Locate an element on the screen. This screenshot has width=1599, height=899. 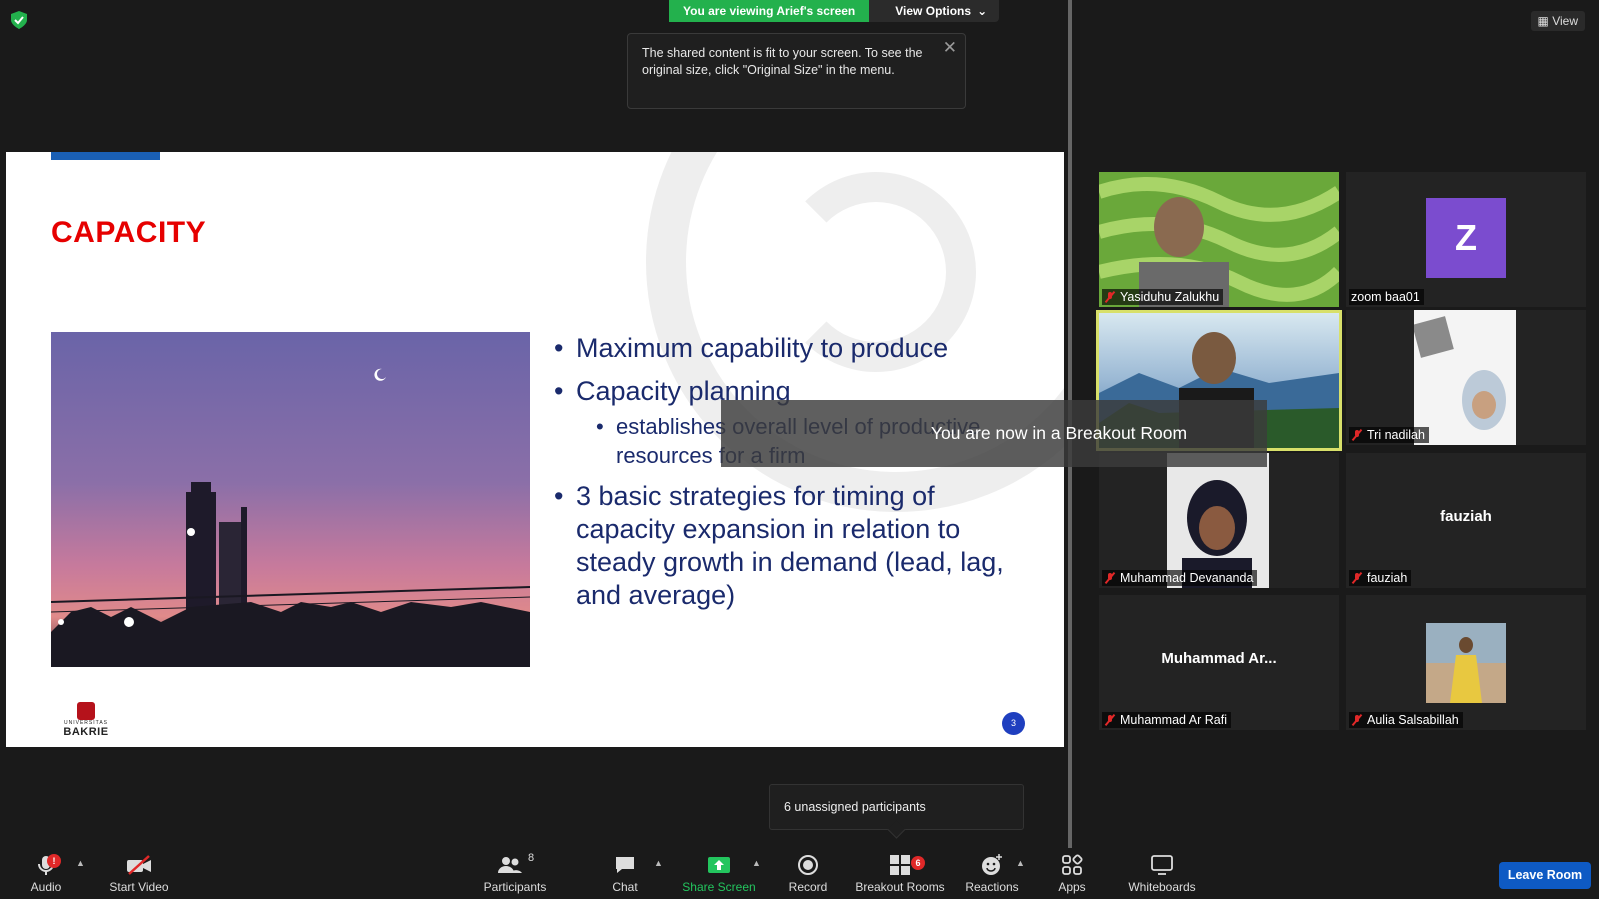
record-button: Record is located at coordinates (808, 873).